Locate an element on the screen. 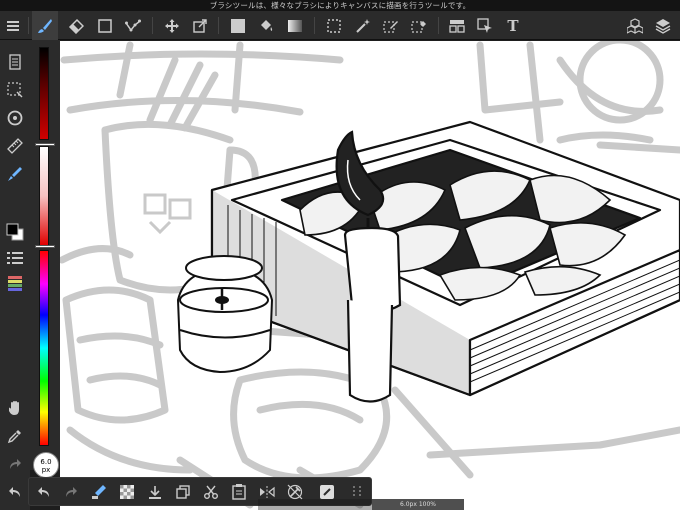 This screenshot has width=680, height=510. move-icon is located at coordinates (172, 25).